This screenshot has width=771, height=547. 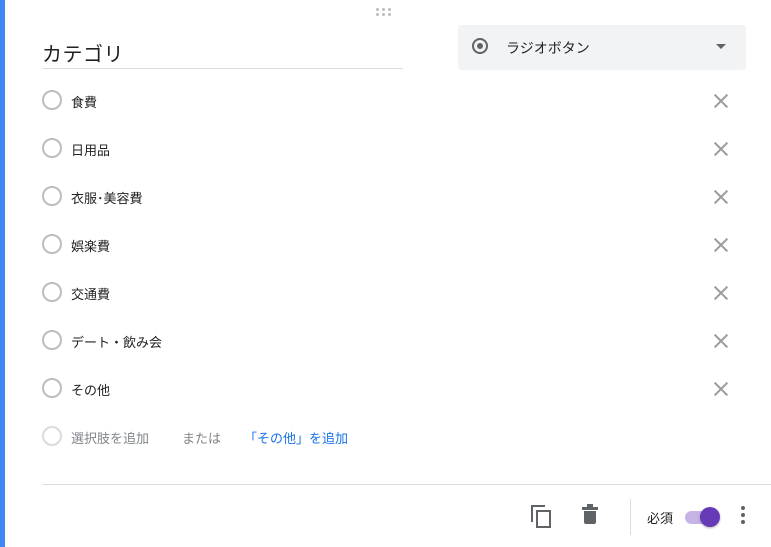 I want to click on copy-icon, so click(x=541, y=516).